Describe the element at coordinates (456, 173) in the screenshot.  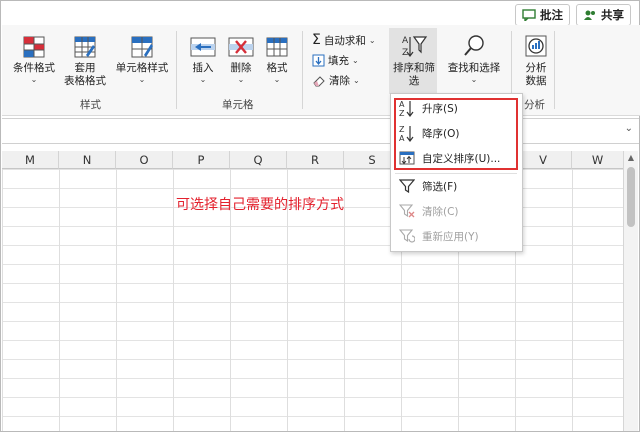
I see `menu-divider` at that location.